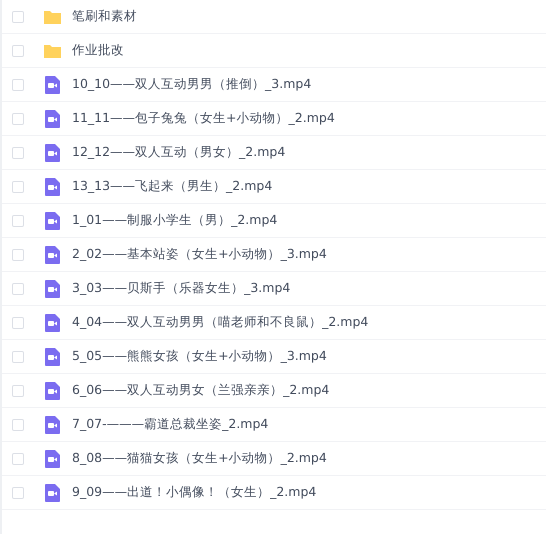 This screenshot has width=546, height=534. Describe the element at coordinates (199, 254) in the screenshot. I see `file-name: 2_02——基本站姿（女生+小动物）_3.mp4` at that location.